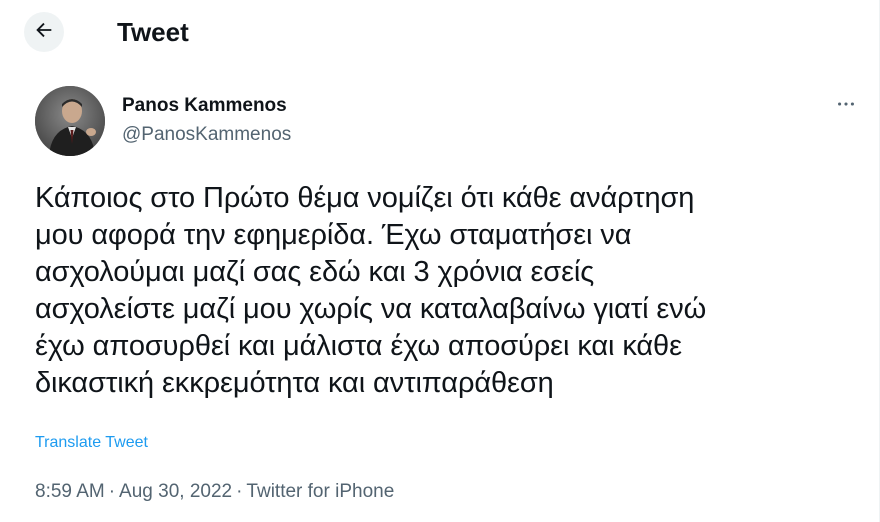  What do you see at coordinates (206, 135) in the screenshot?
I see `author-handle: @PanosKammenos` at bounding box center [206, 135].